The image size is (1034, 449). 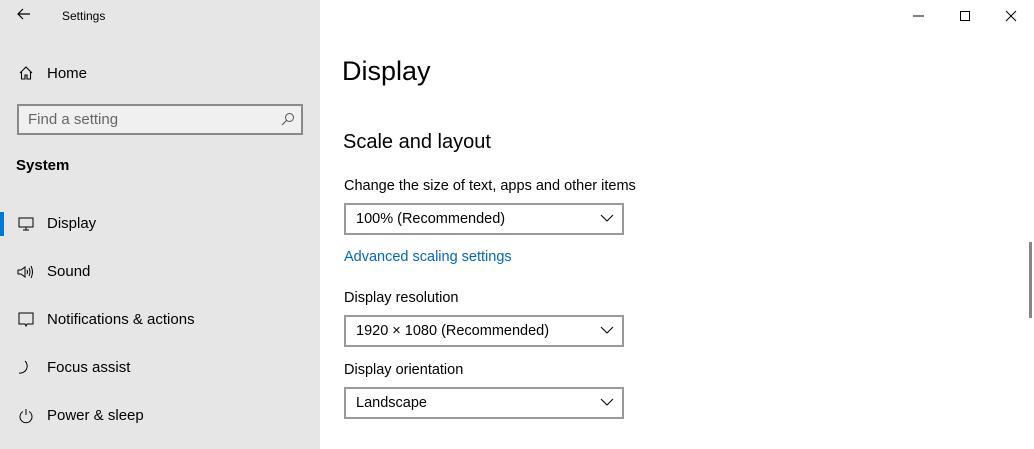 I want to click on sidebar-item-sound: Sound, so click(x=160, y=272).